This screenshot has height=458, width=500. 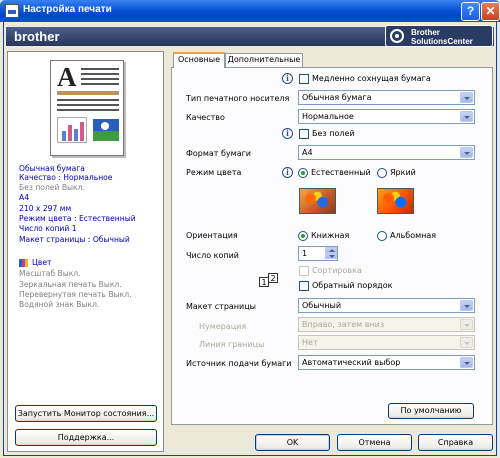 I want to click on solutions-center-icon, so click(x=397, y=36).